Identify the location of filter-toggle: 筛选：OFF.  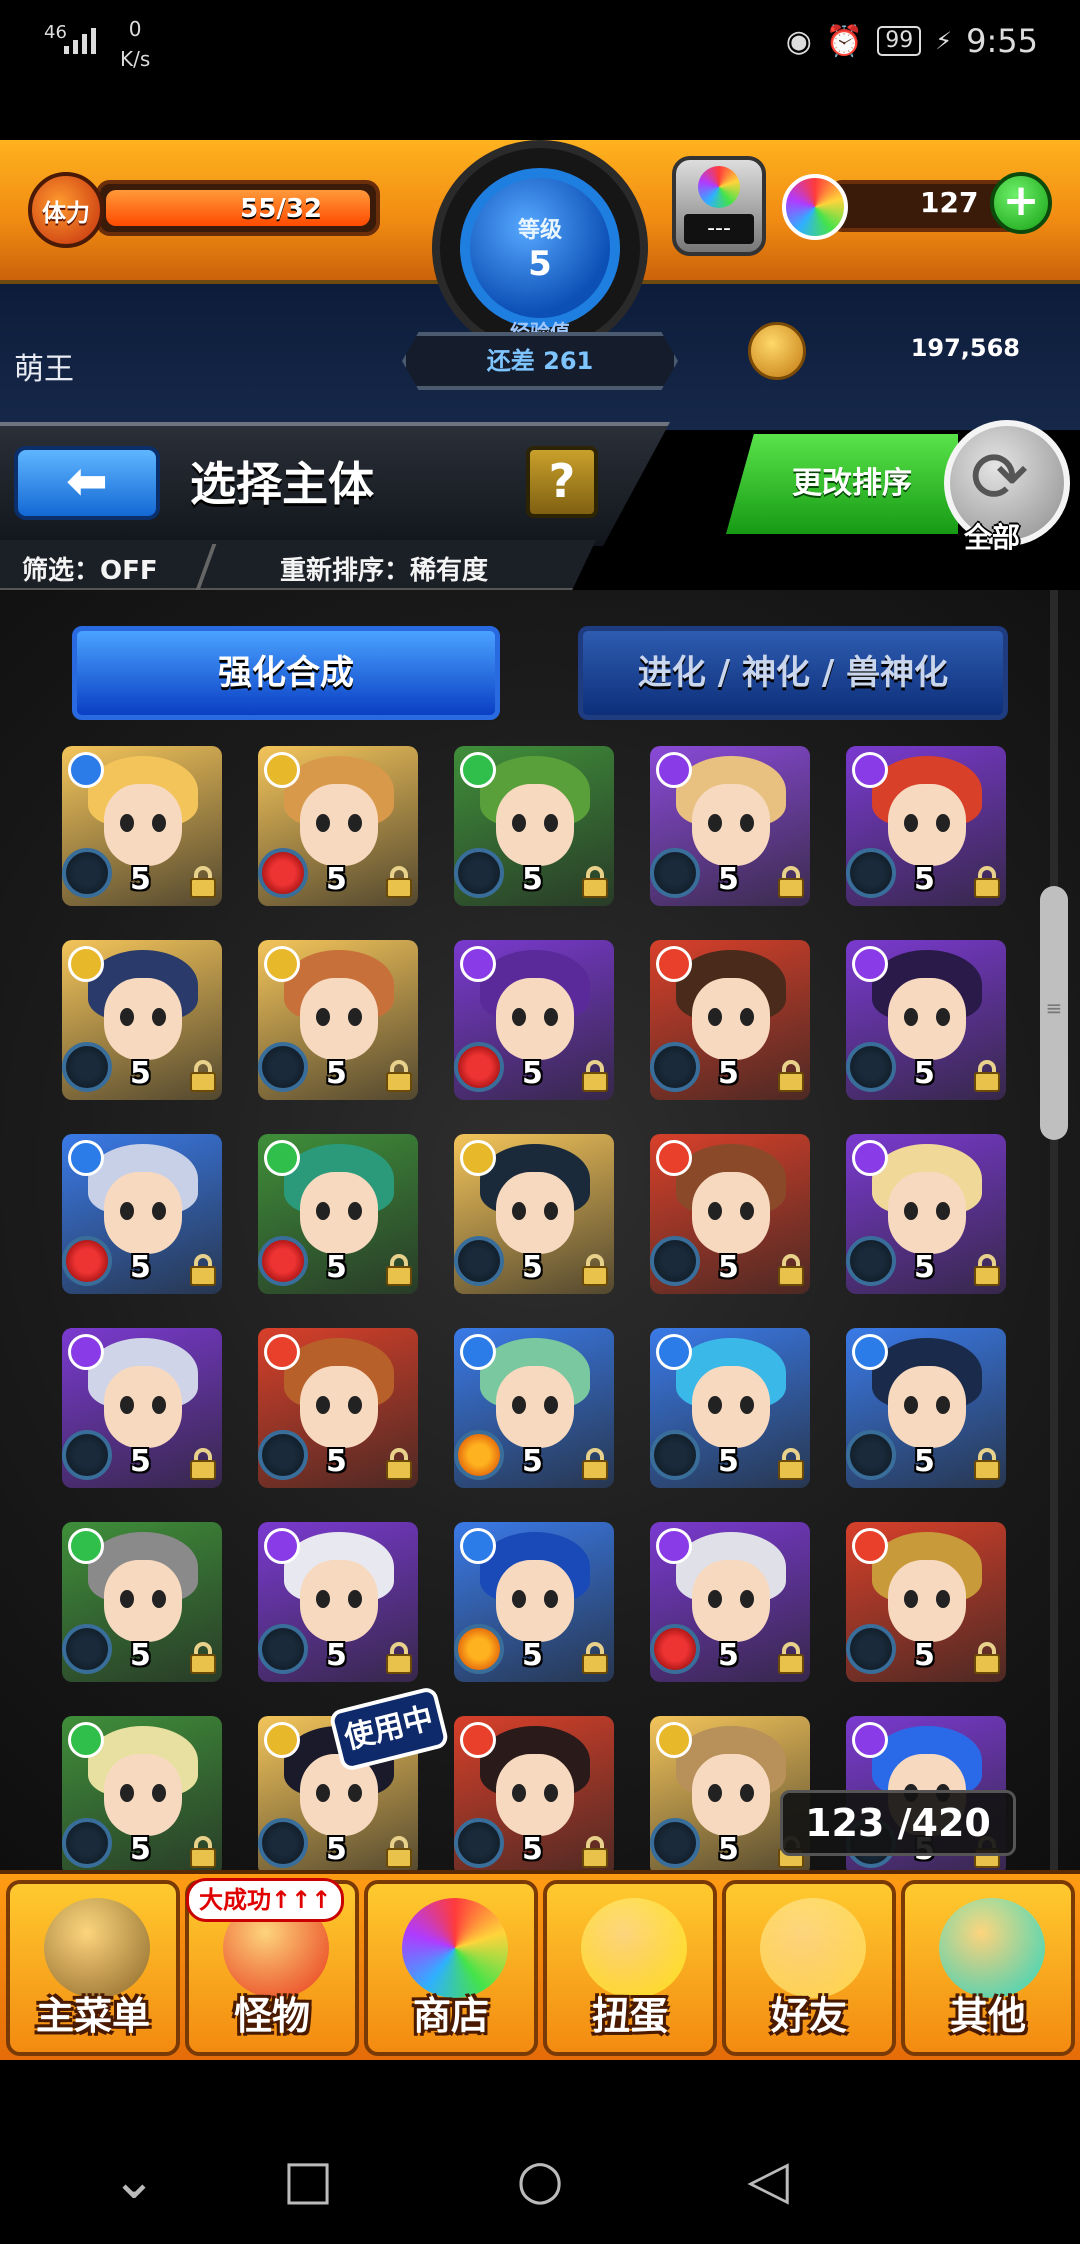
(90, 568).